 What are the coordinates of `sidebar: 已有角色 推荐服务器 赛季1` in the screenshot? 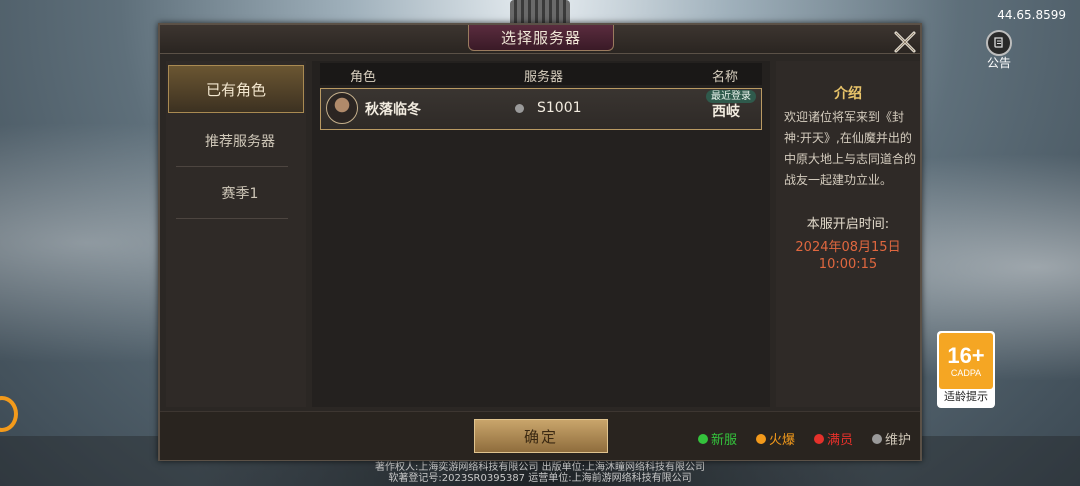 It's located at (236, 234).